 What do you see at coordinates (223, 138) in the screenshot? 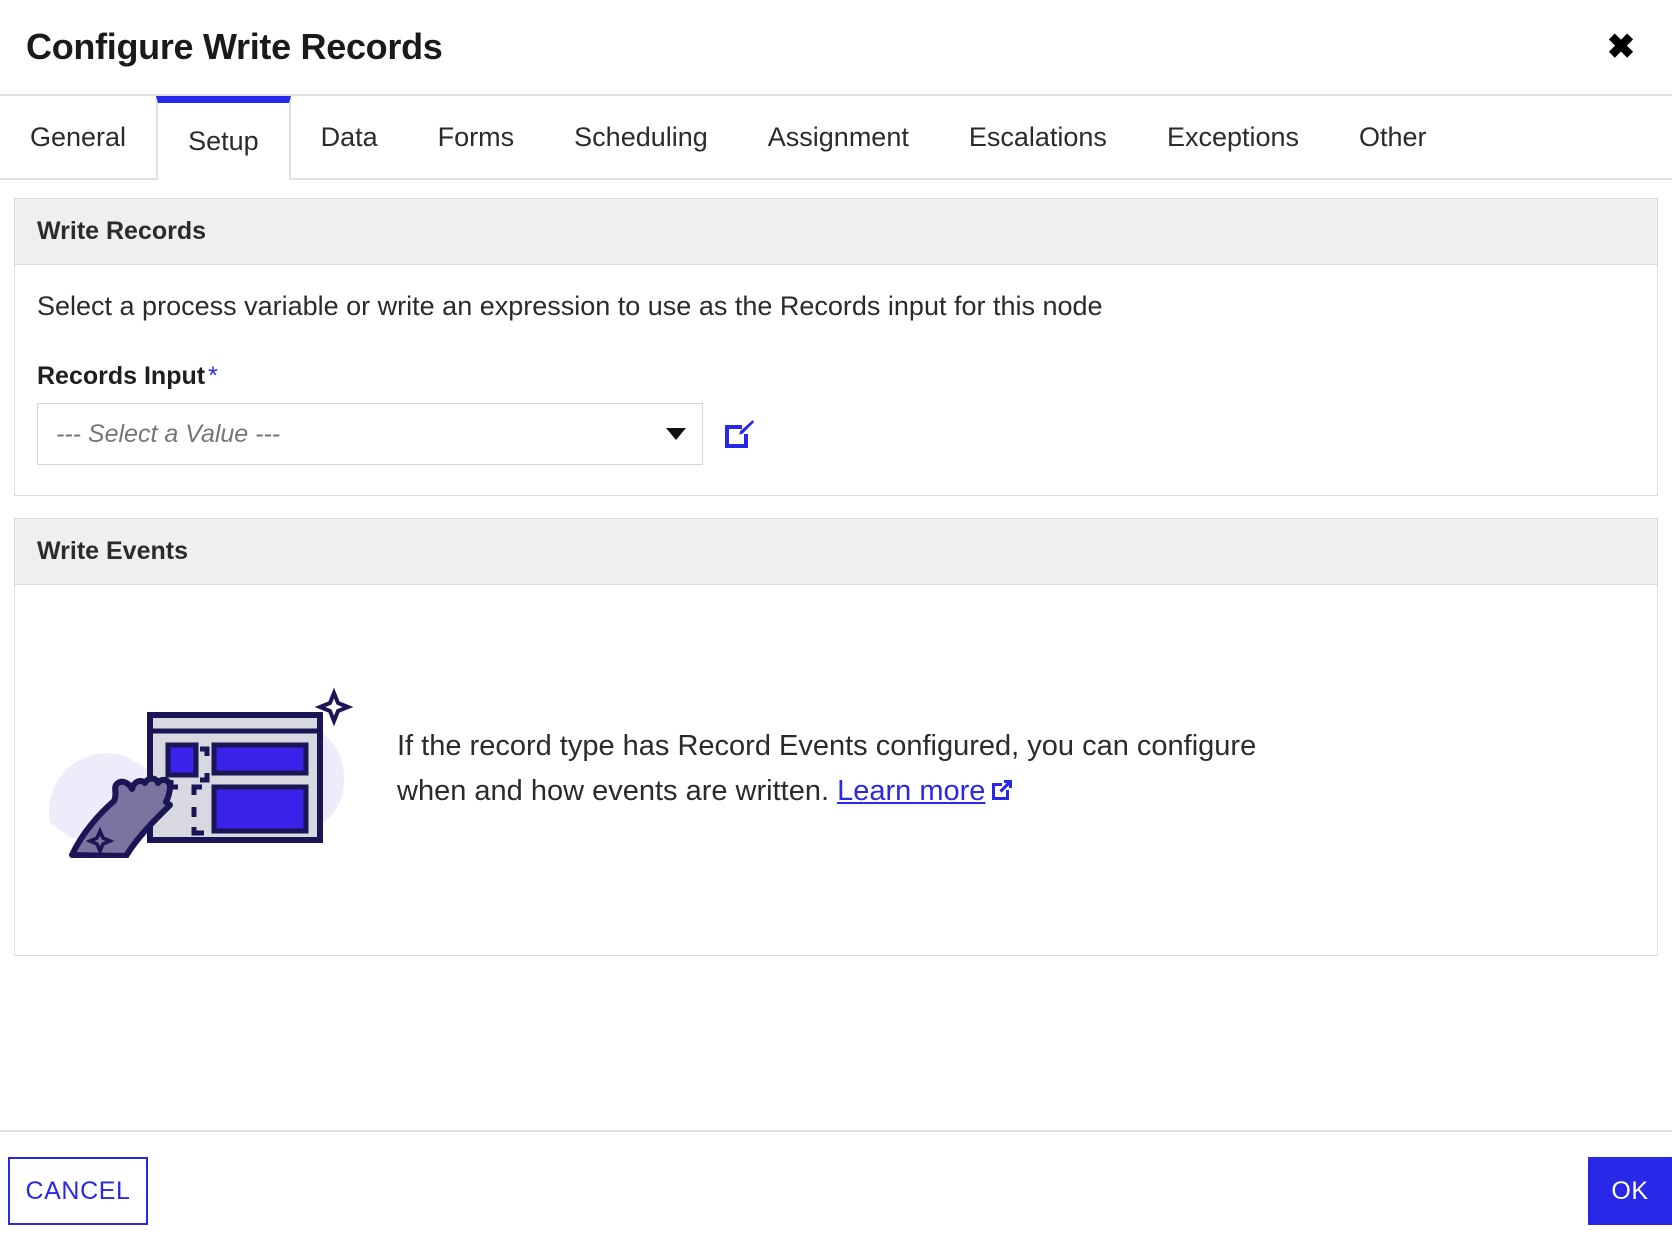
I see `tab-setup: Setup` at bounding box center [223, 138].